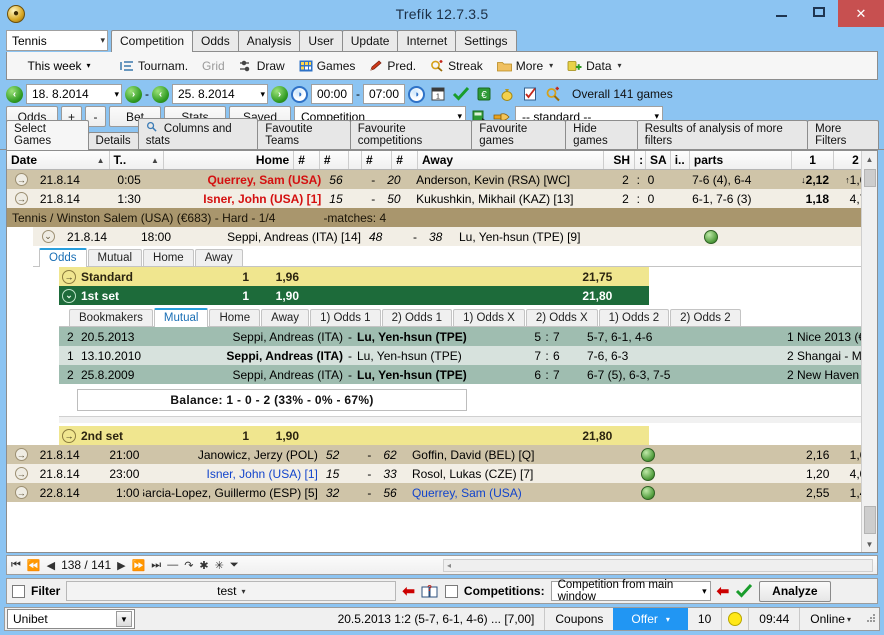  What do you see at coordinates (231, 591) in the screenshot?
I see `filter-expression-box: test ▾` at bounding box center [231, 591].